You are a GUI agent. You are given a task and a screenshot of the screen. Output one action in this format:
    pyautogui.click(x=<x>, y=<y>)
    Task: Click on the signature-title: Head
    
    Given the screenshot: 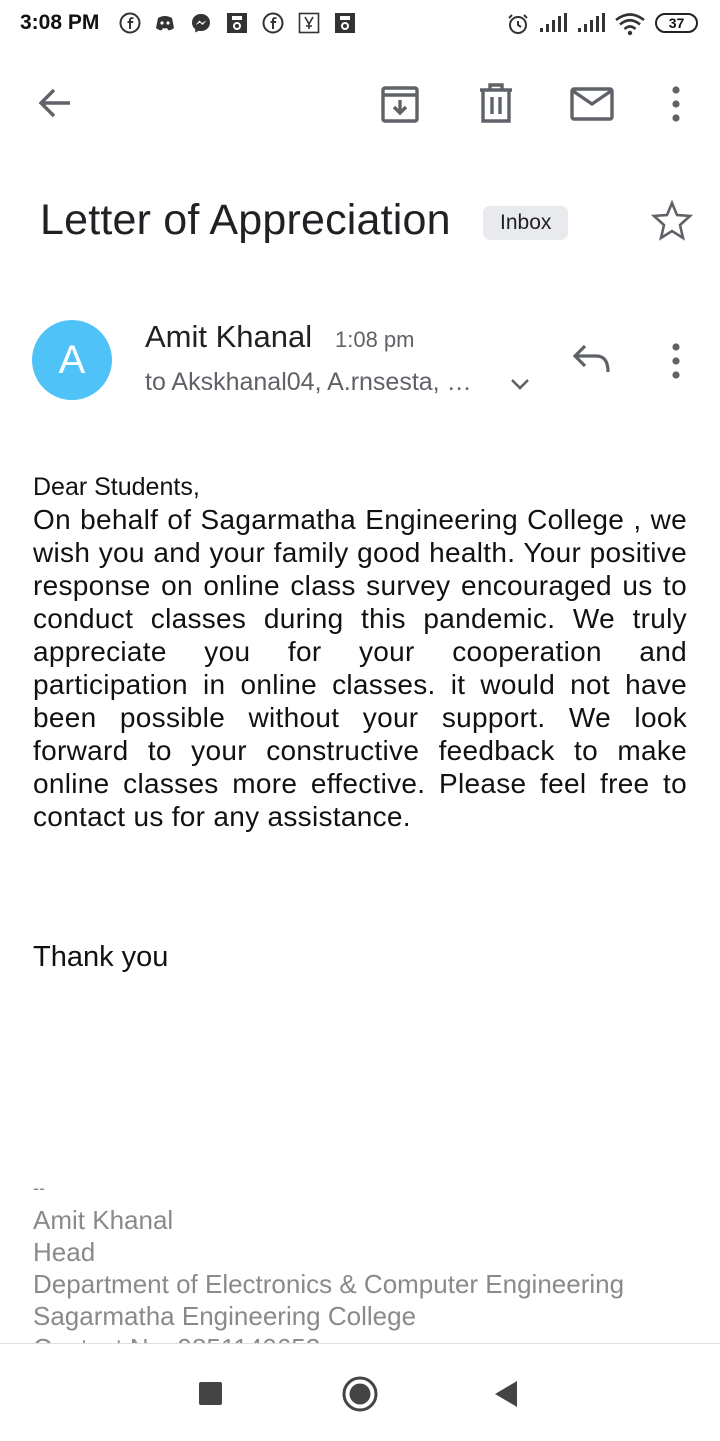 What is the action you would take?
    pyautogui.click(x=64, y=1252)
    